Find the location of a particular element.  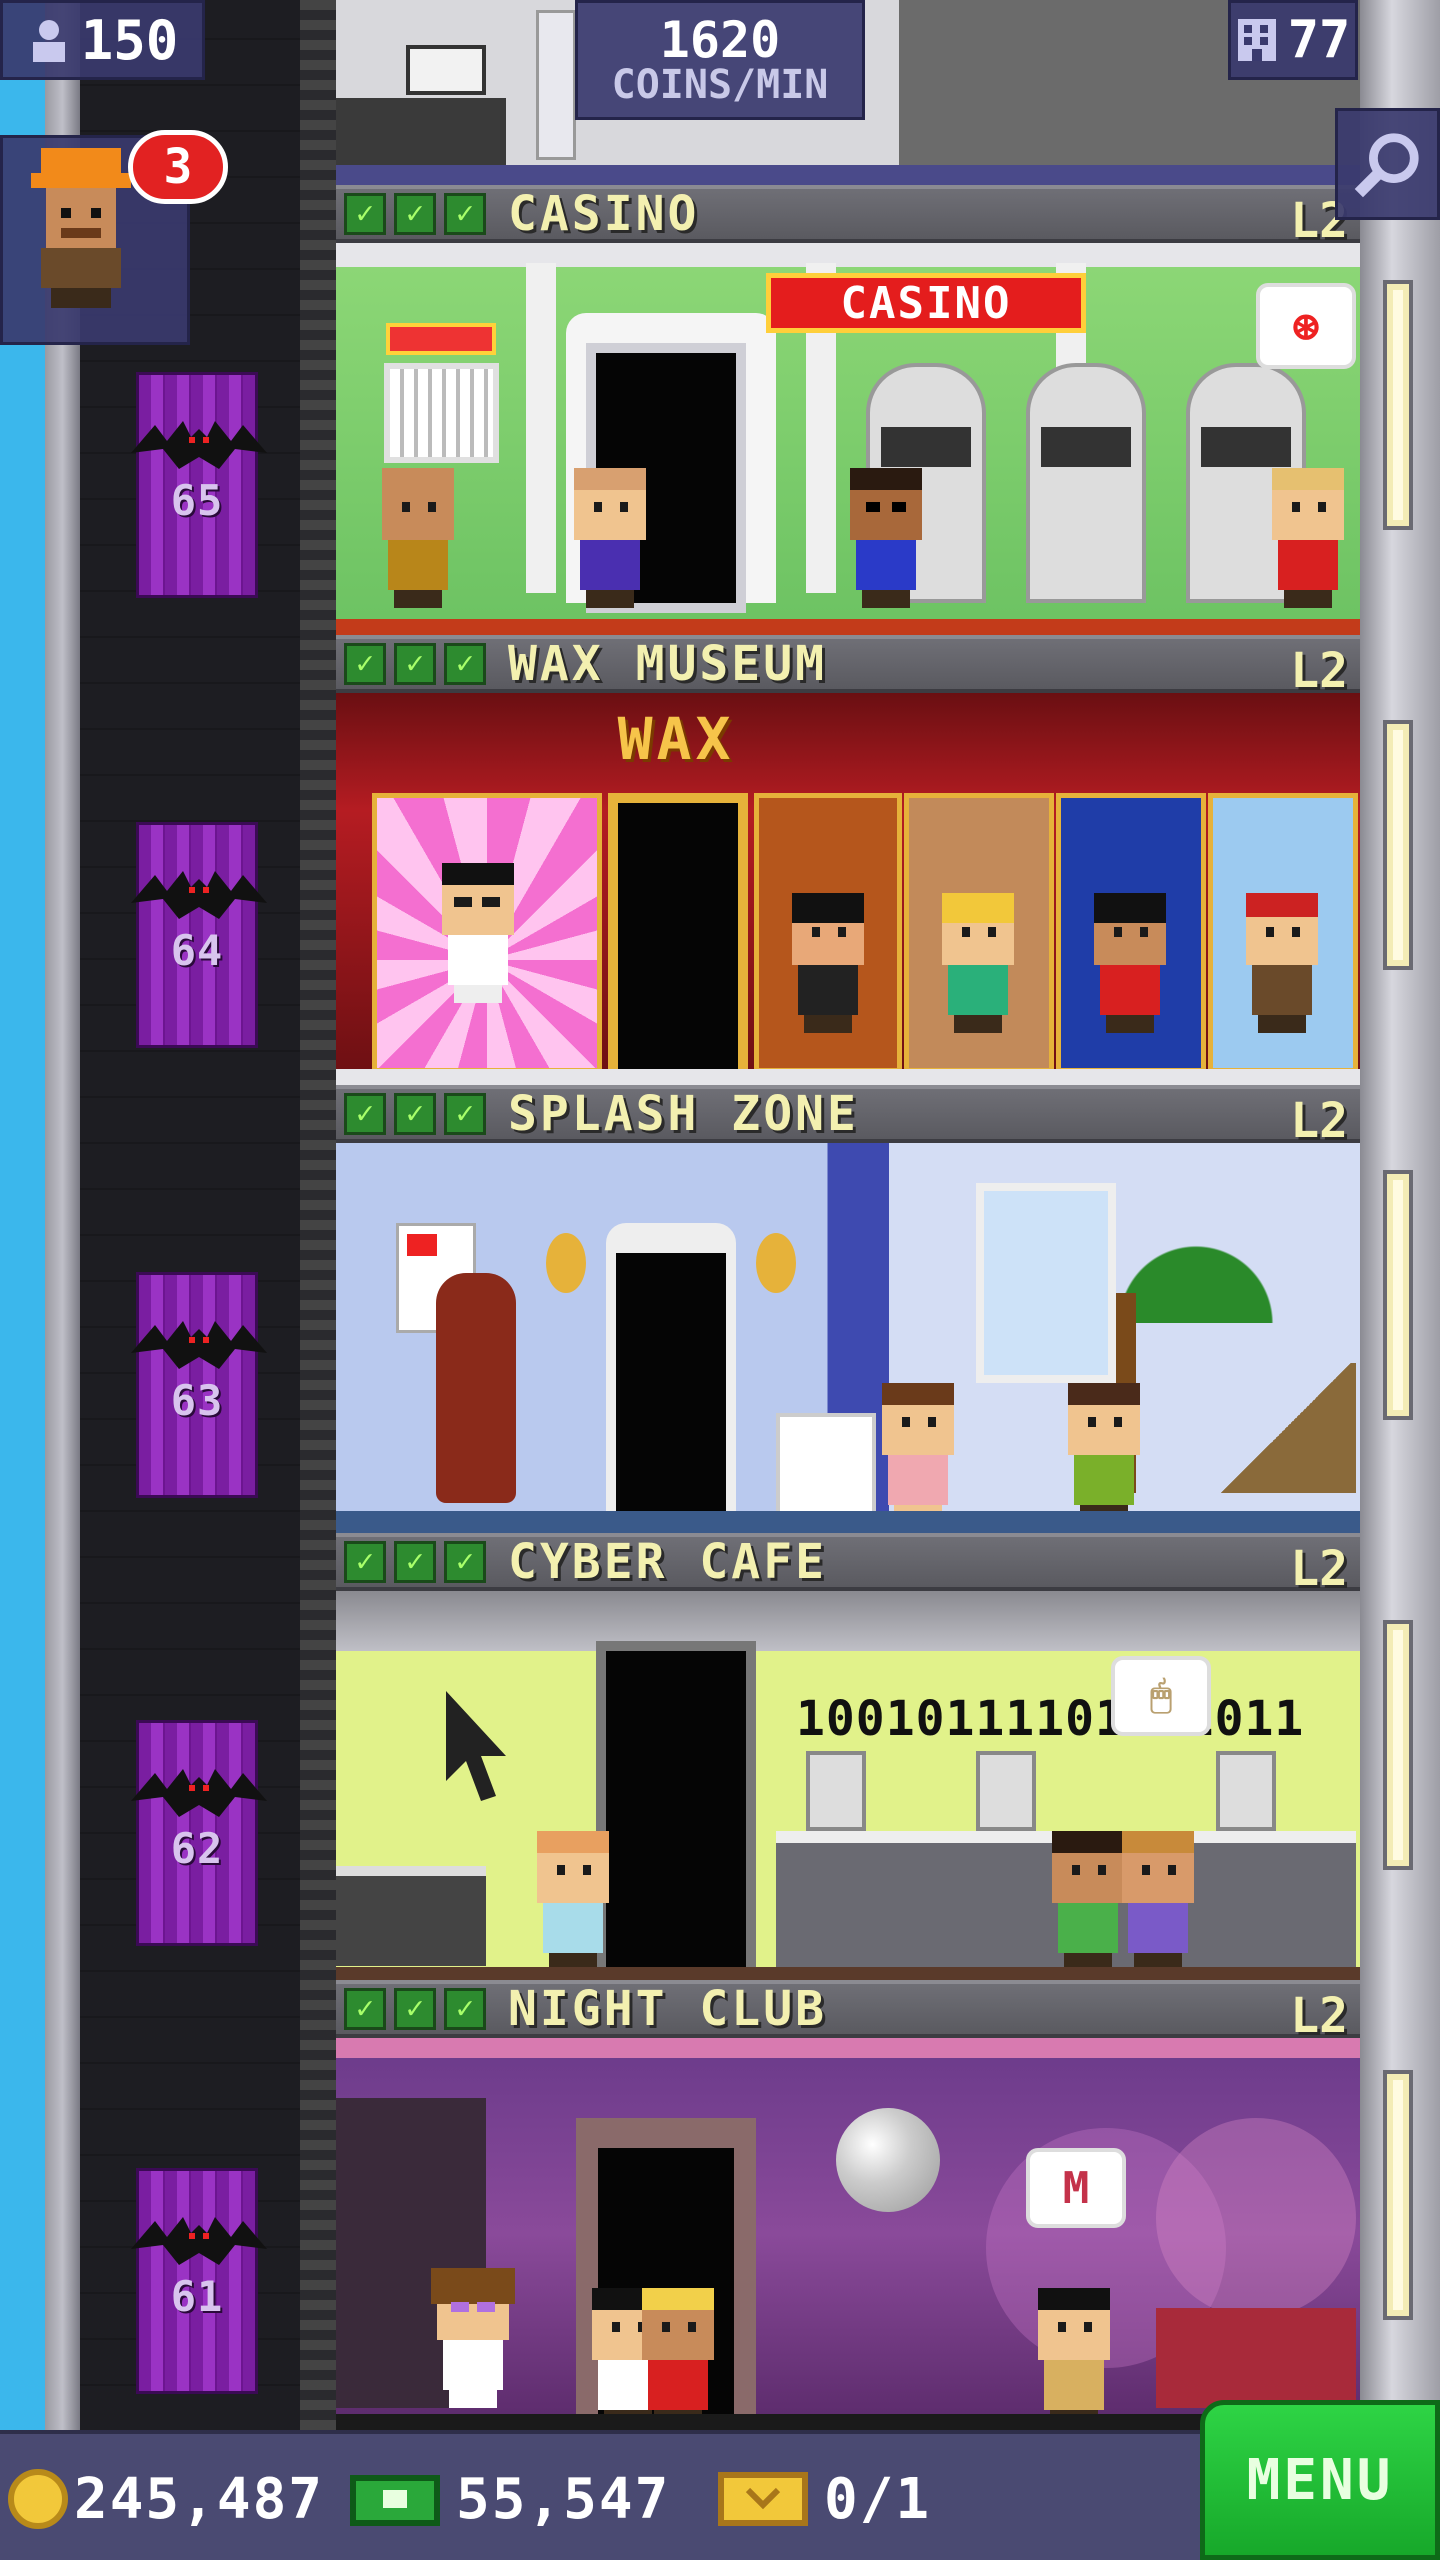

people-icon is located at coordinates (48, 41).